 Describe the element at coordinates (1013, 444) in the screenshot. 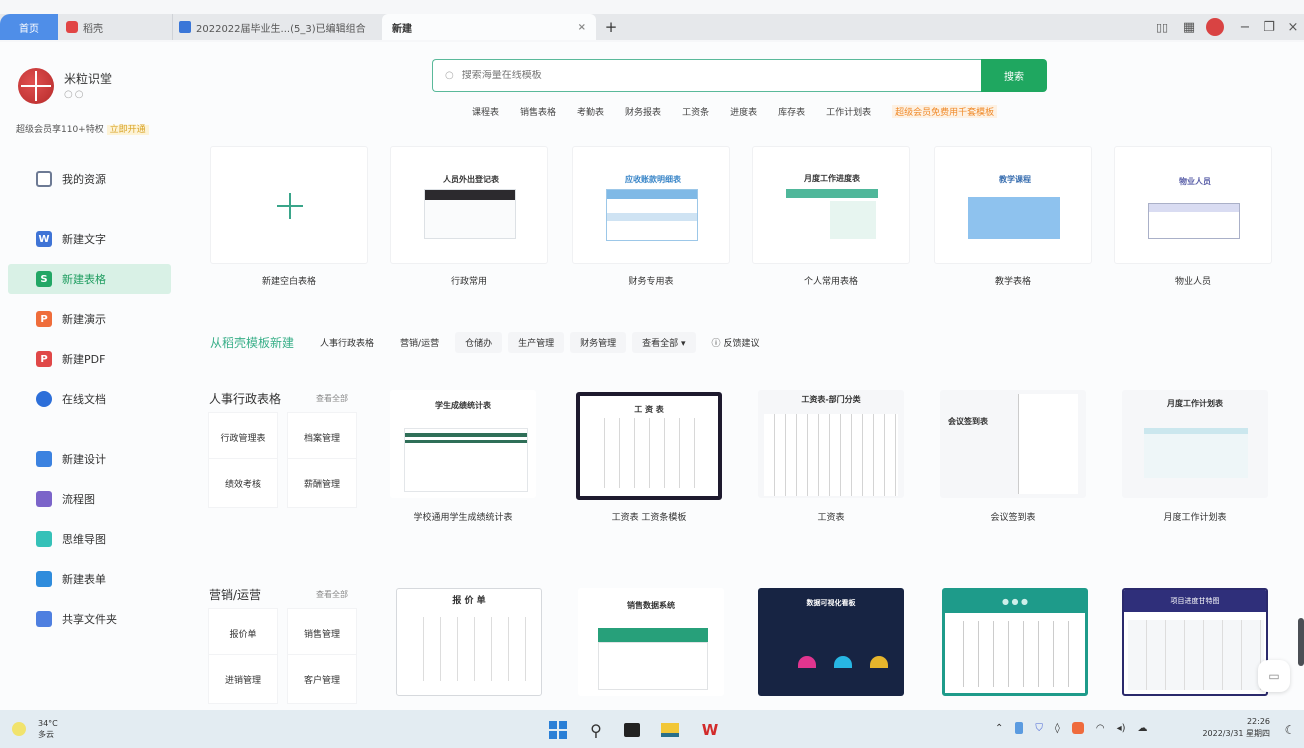

I see `template-card: 会议签到表` at that location.